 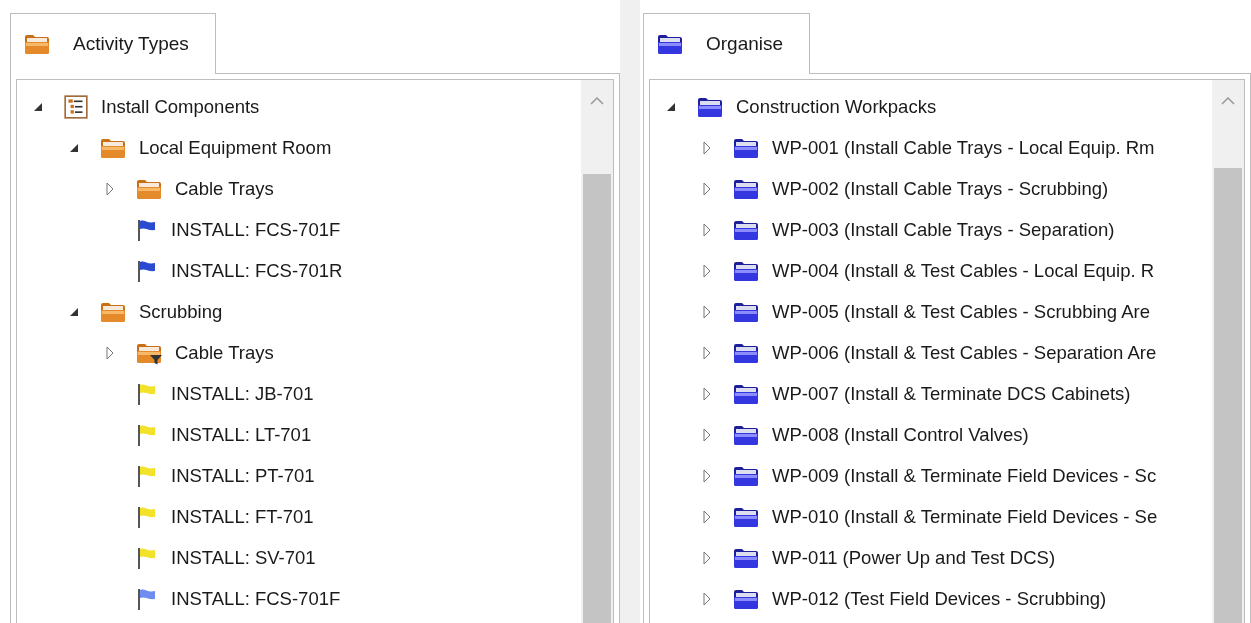 I want to click on tree-item: INSTALL: FCS-701R, so click(x=257, y=270).